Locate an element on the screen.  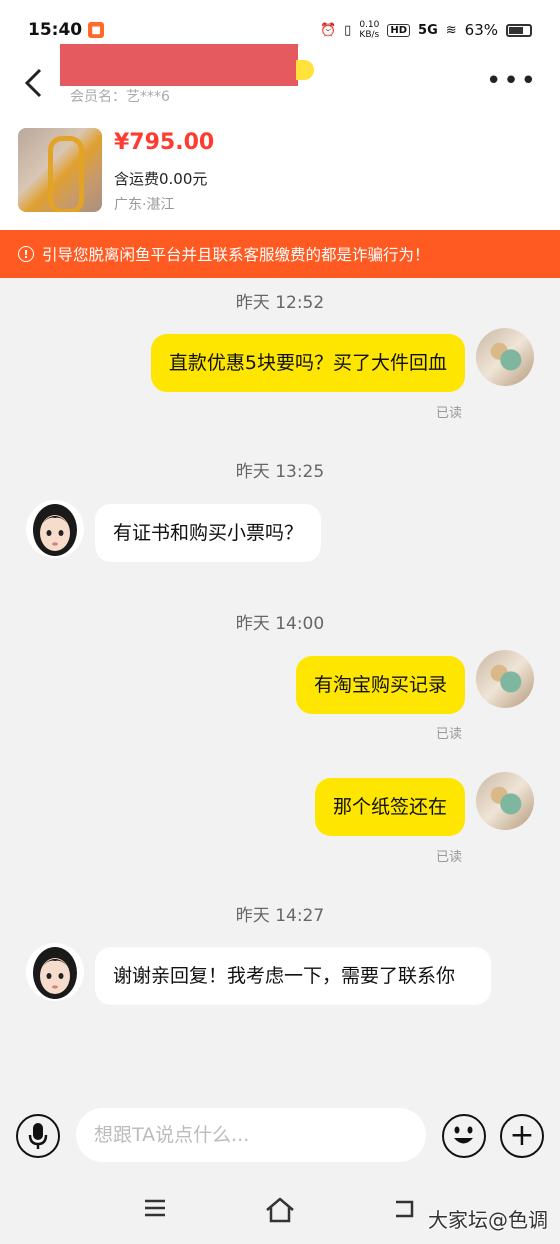
message-timestamp: 昨天 13:25 is located at coordinates (280, 472).